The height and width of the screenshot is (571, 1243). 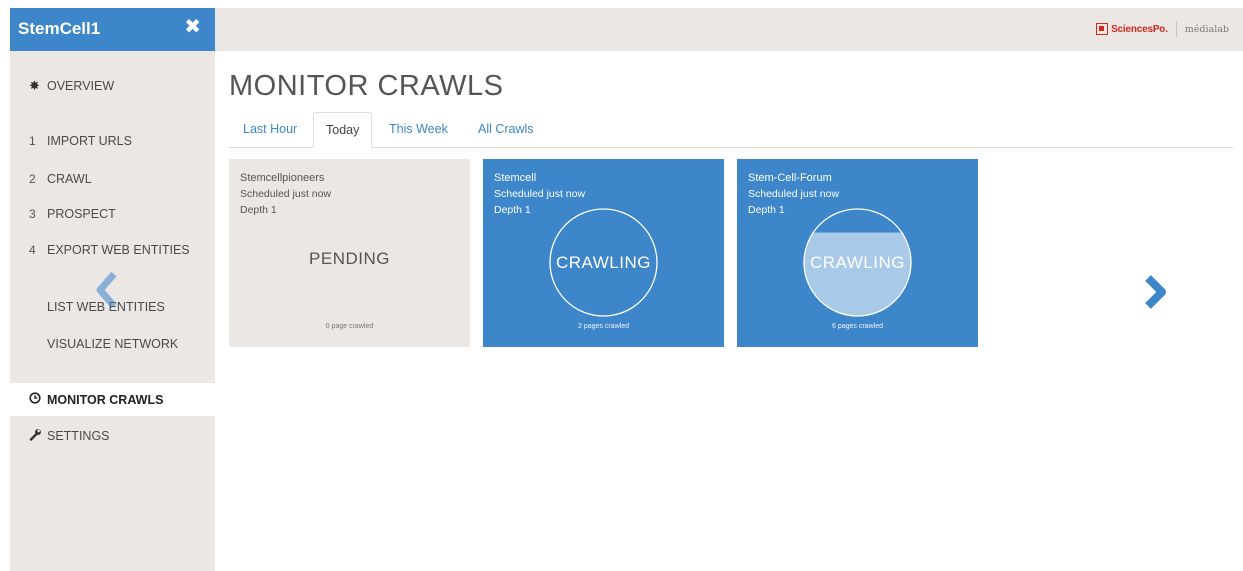 I want to click on sidebar-item-monitor-crawls: MONITOR CRAWLS, so click(x=112, y=399).